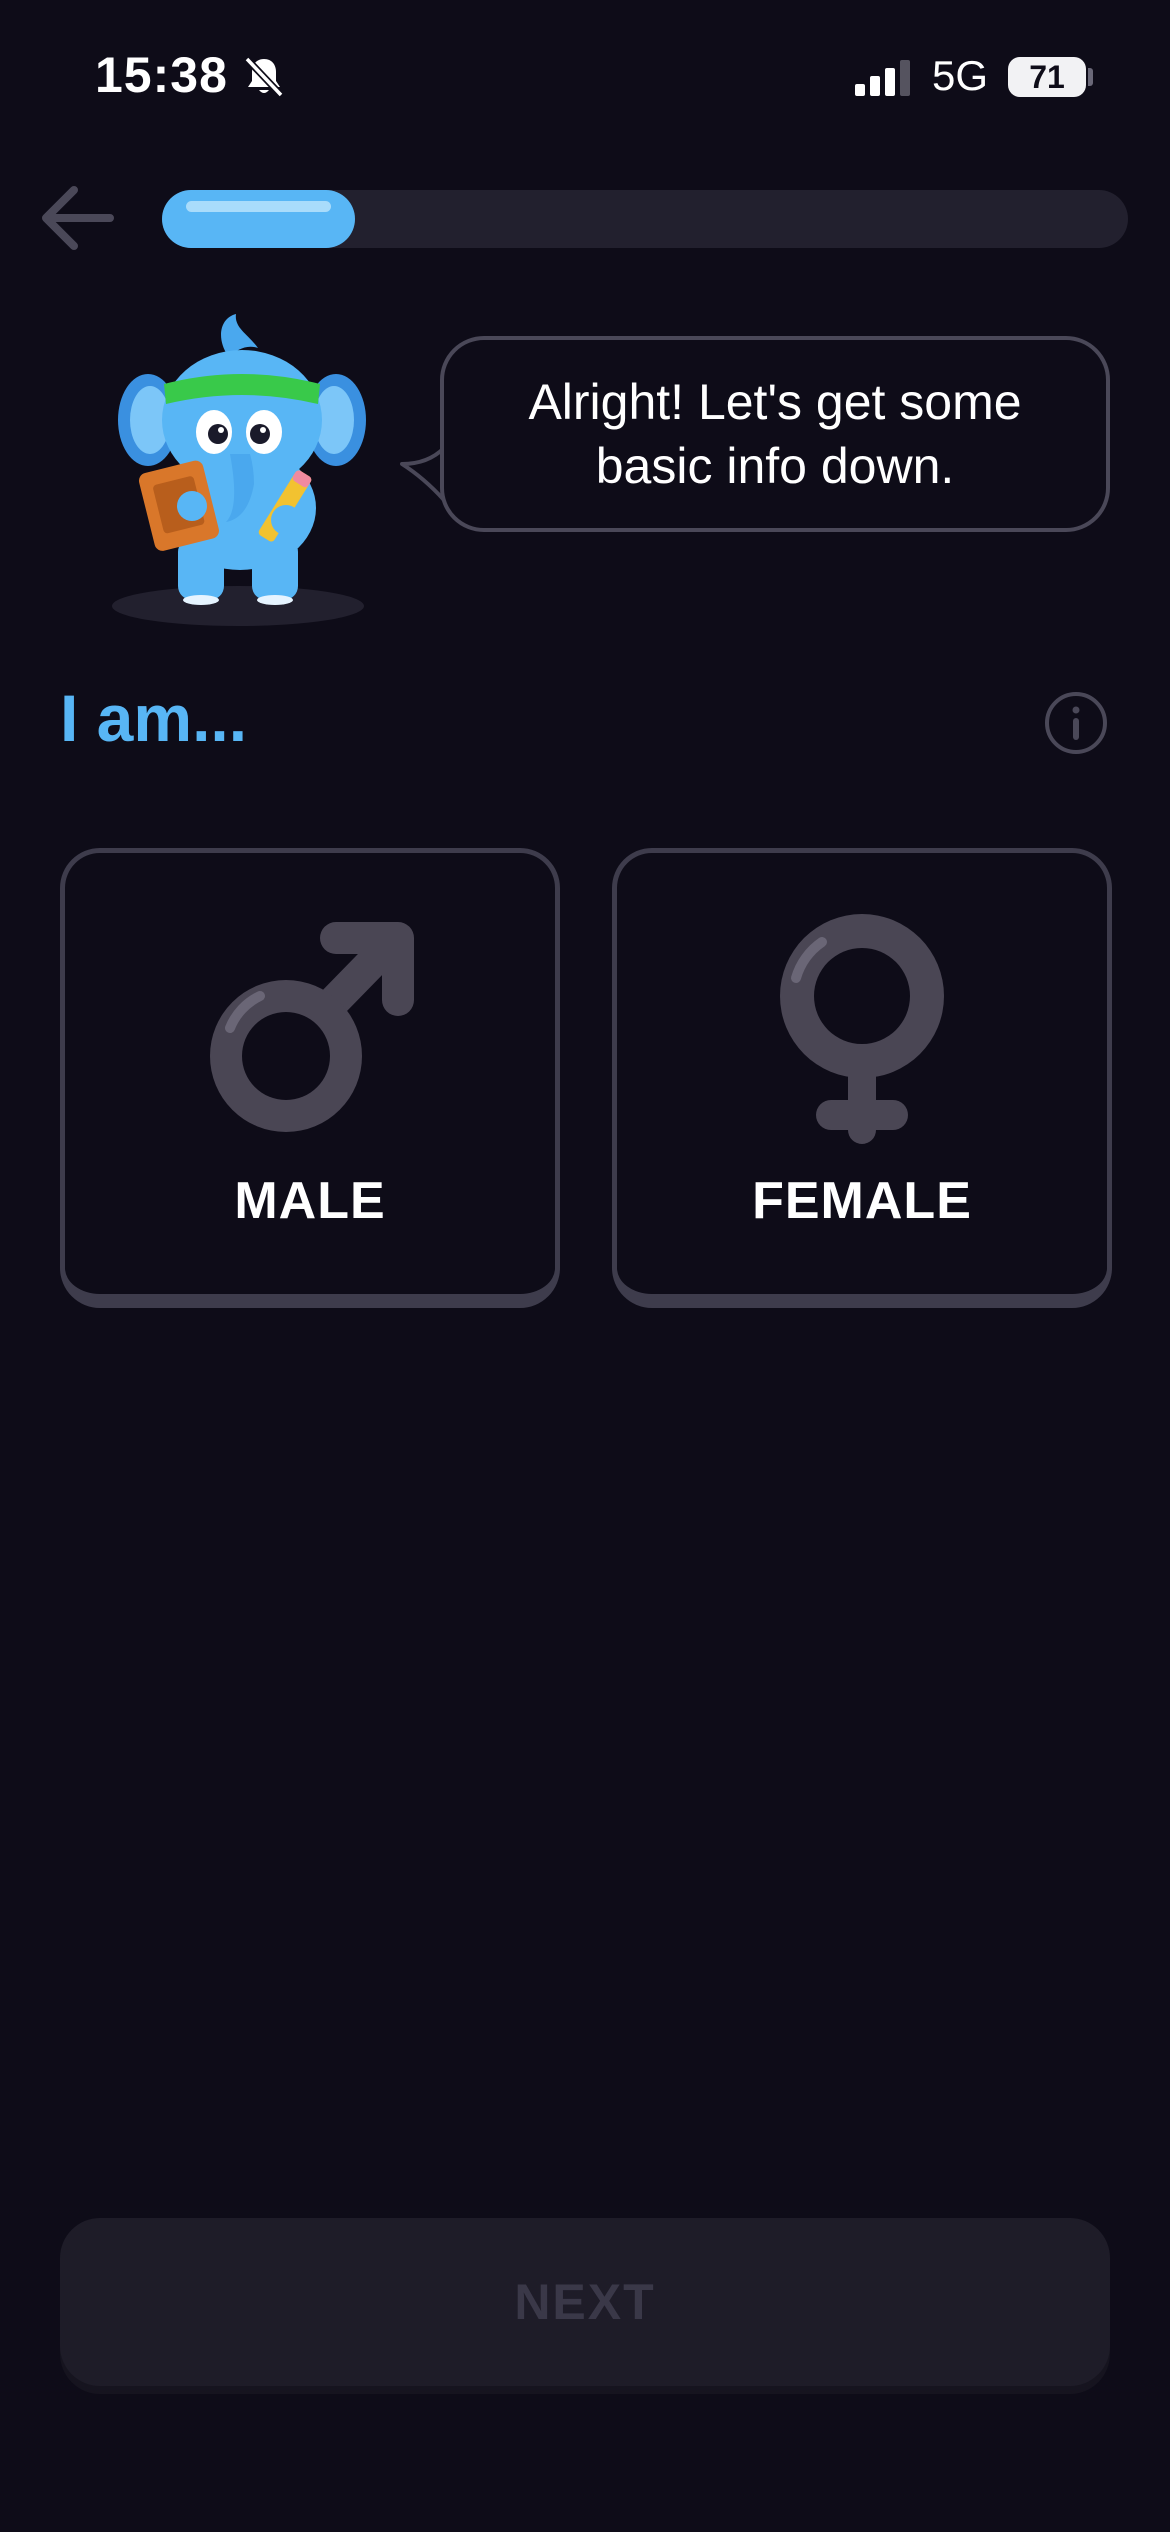 This screenshot has height=2532, width=1170. Describe the element at coordinates (585, 2302) in the screenshot. I see `next-button: NEXT` at that location.